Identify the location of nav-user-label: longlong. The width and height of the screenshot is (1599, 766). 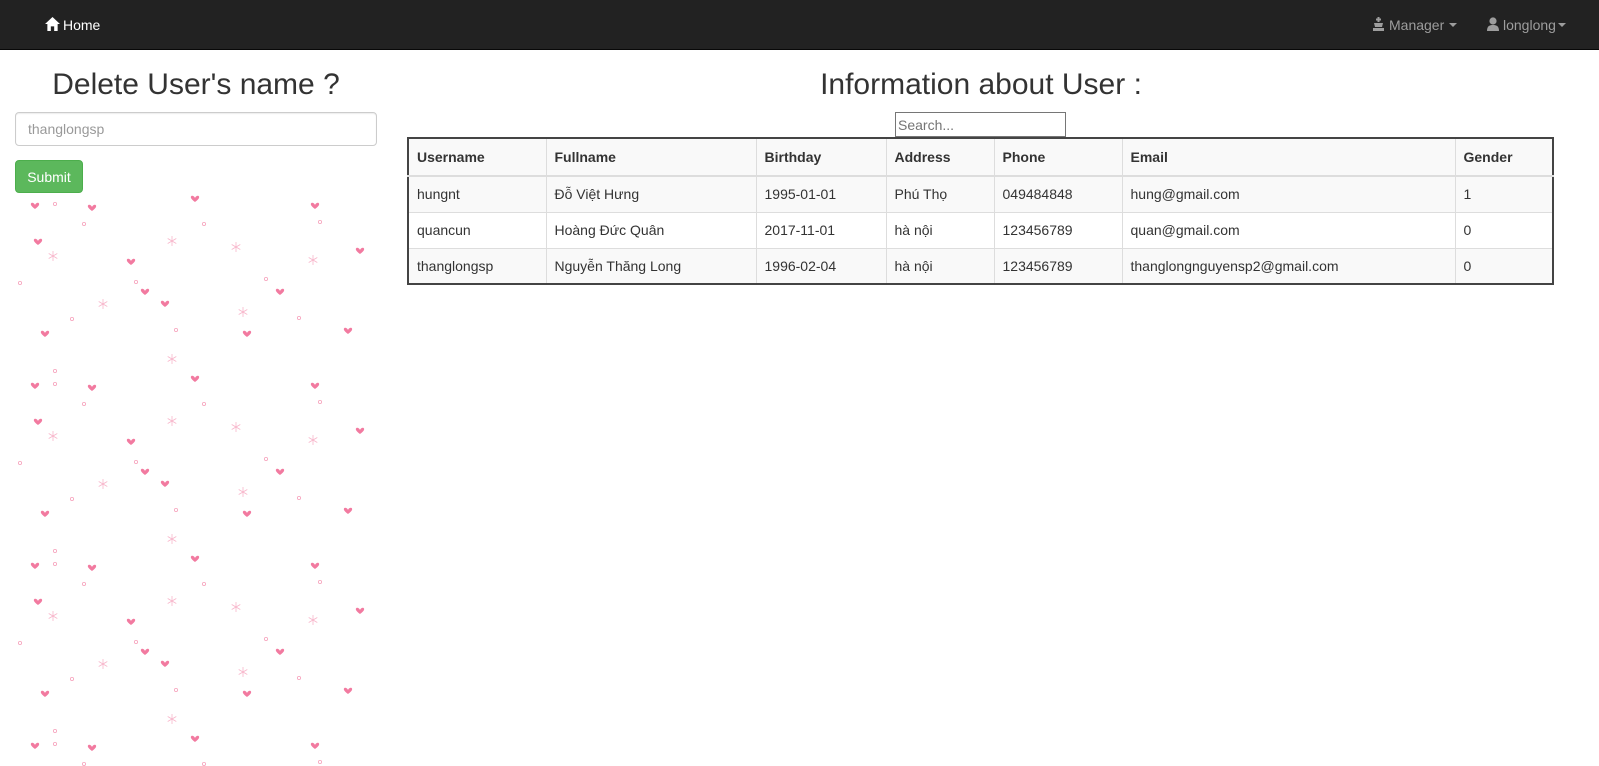
(1529, 25).